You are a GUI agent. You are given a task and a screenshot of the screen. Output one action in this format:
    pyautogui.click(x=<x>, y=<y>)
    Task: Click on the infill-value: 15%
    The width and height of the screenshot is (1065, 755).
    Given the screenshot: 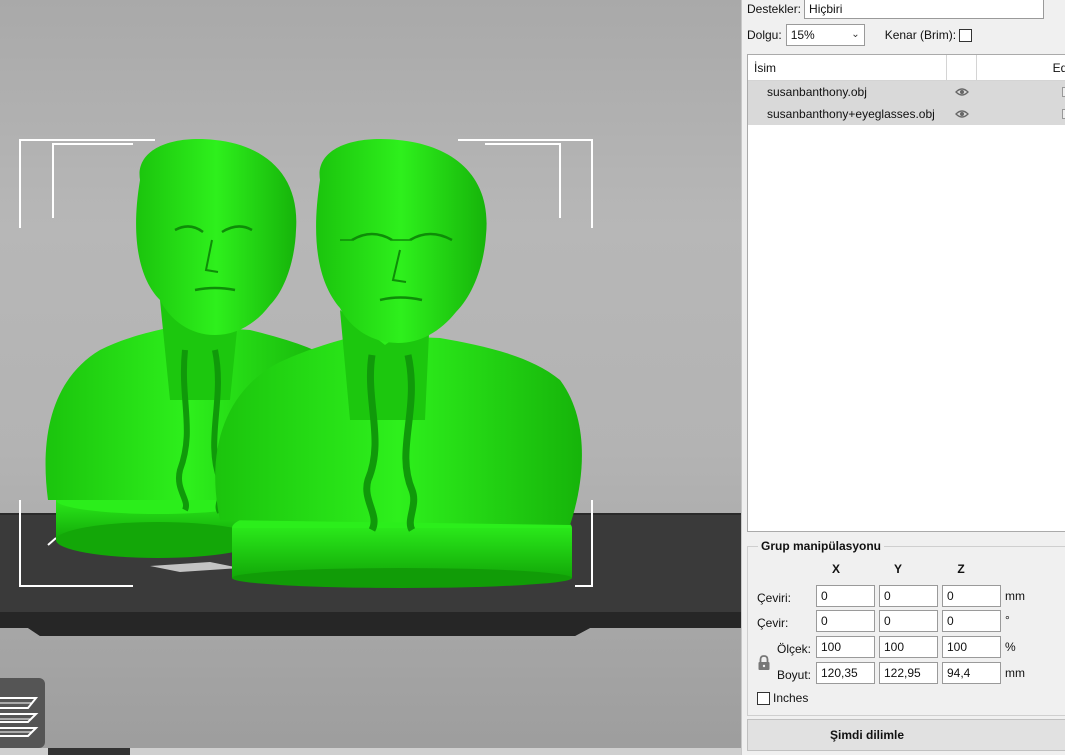 What is the action you would take?
    pyautogui.click(x=802, y=35)
    